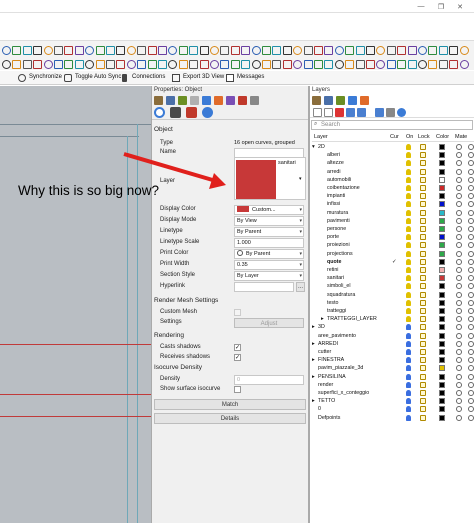 The height and width of the screenshot is (523, 474). What do you see at coordinates (174, 170) in the screenshot?
I see `annotation-arrow` at bounding box center [174, 170].